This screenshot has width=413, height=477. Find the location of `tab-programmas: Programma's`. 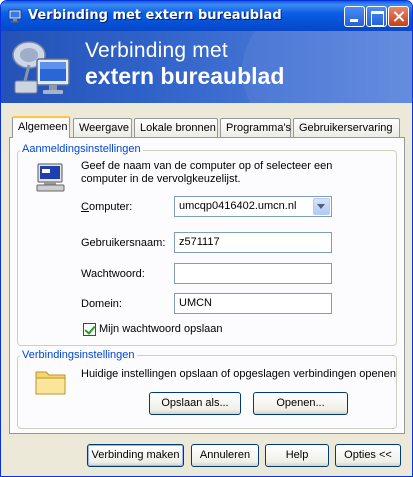

tab-programmas: Programma's is located at coordinates (255, 127).